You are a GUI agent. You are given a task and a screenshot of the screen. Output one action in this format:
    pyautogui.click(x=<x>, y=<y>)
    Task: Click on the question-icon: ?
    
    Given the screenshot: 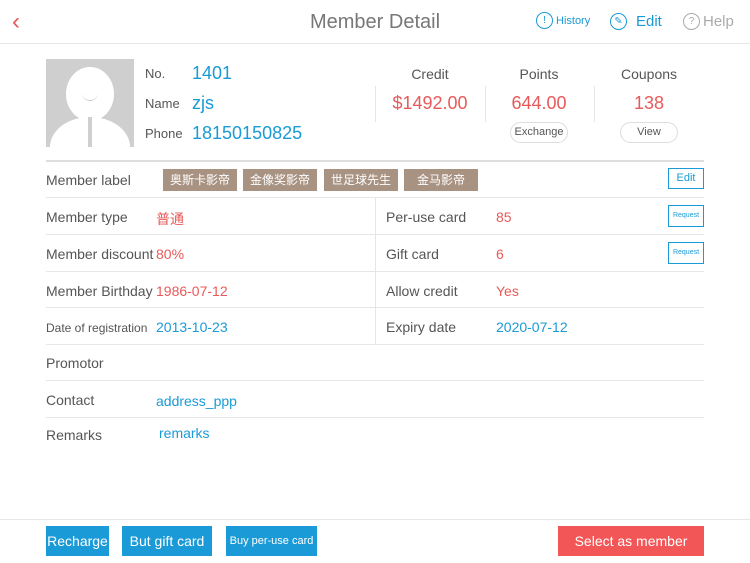 What is the action you would take?
    pyautogui.click(x=691, y=21)
    